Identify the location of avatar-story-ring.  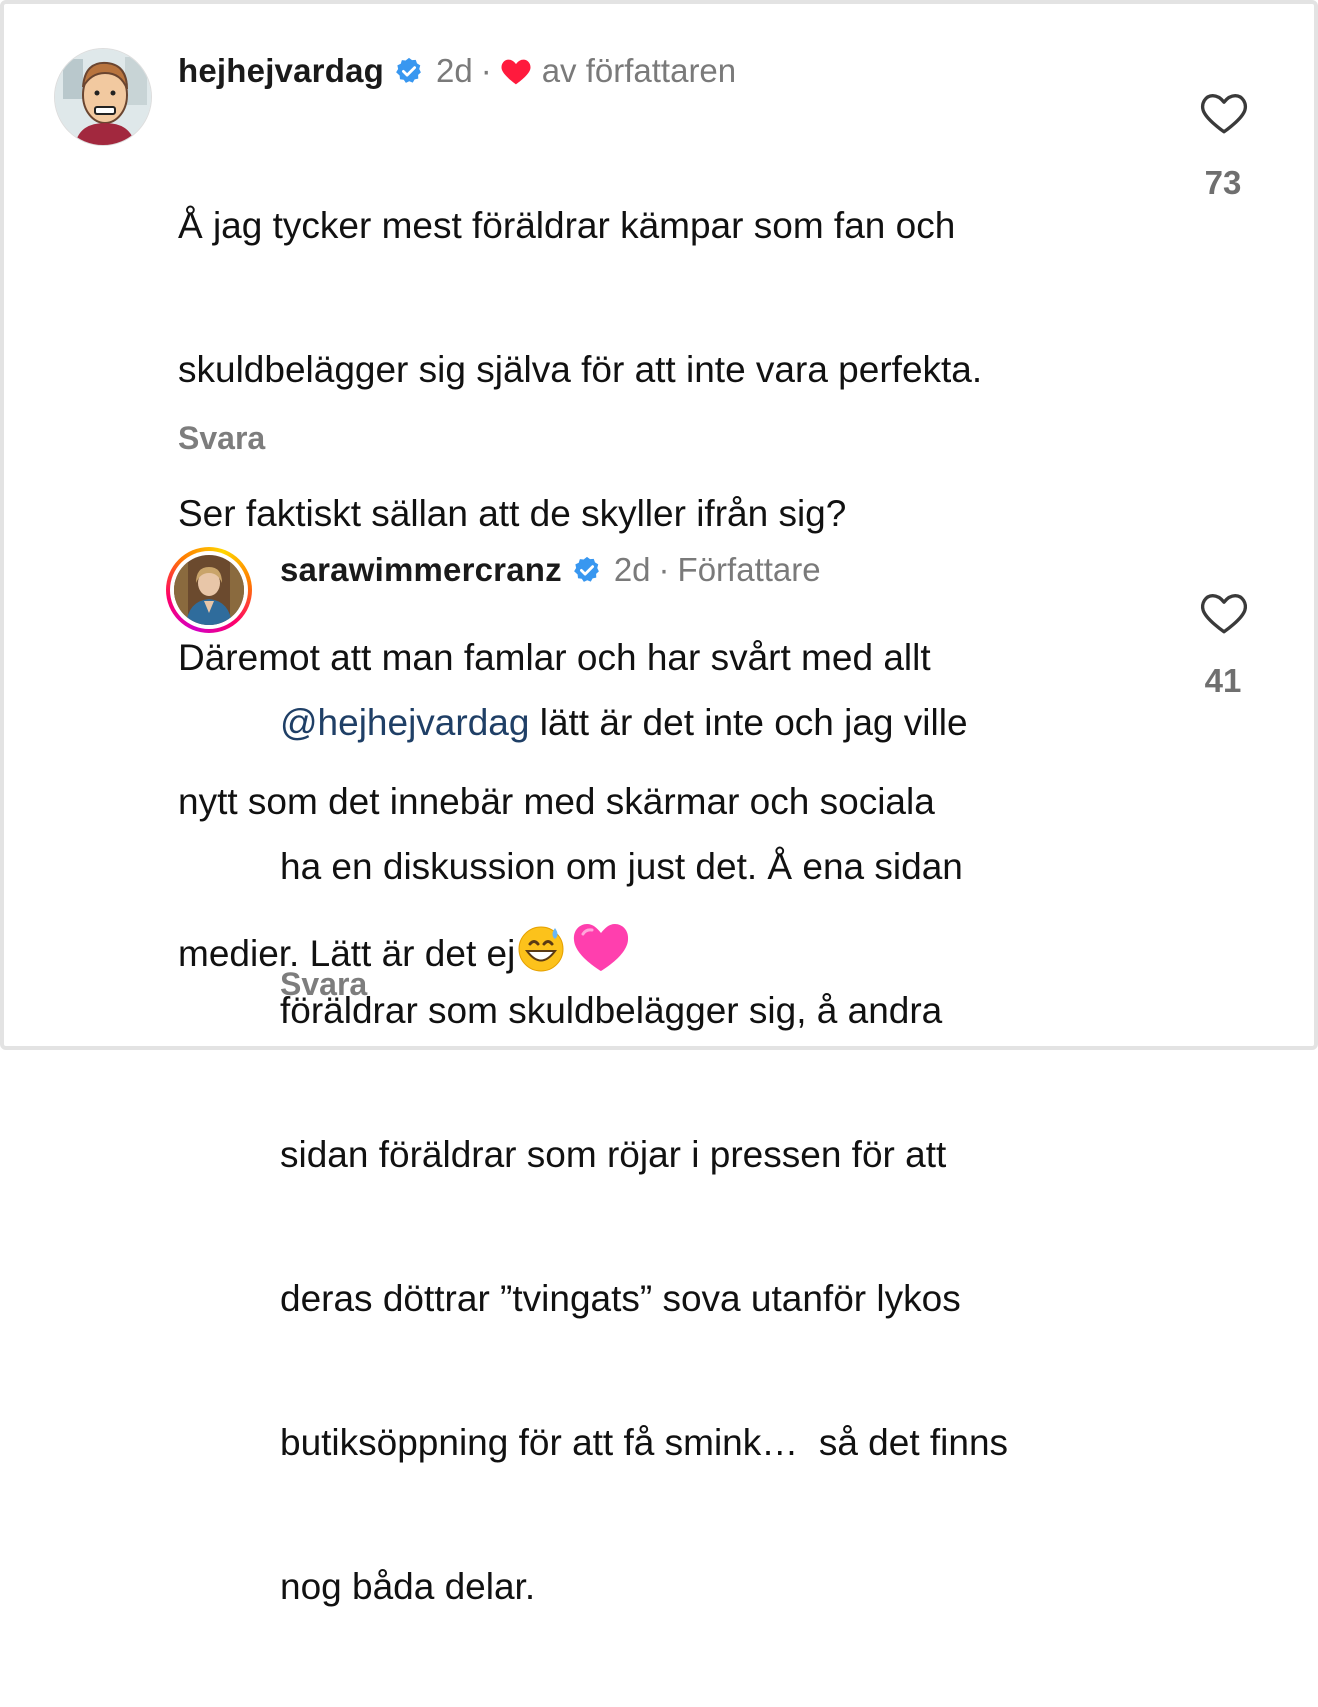
(209, 590).